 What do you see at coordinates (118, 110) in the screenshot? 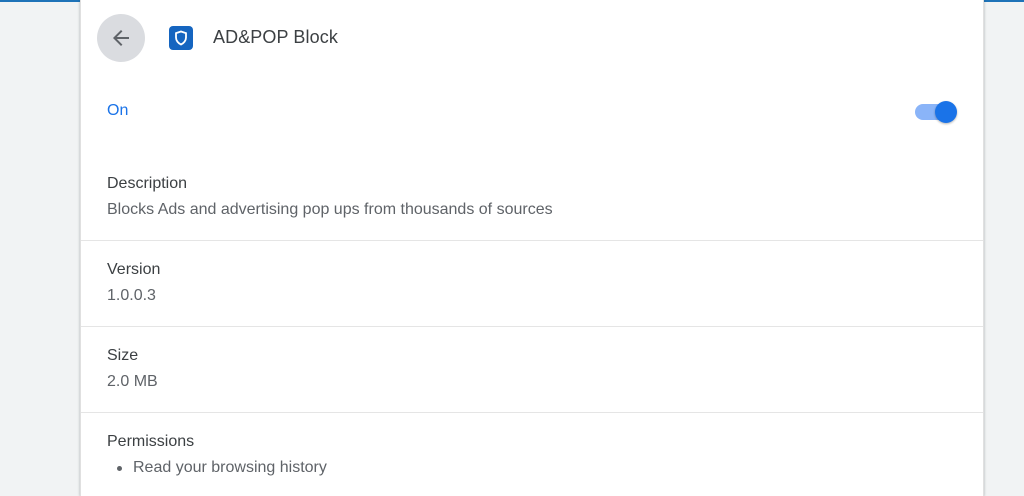
I see `toggle-state-label: On` at bounding box center [118, 110].